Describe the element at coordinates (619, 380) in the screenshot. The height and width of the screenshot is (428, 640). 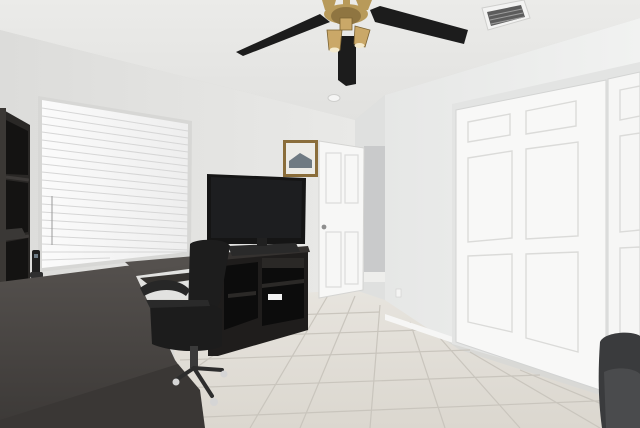
I see `armchair` at that location.